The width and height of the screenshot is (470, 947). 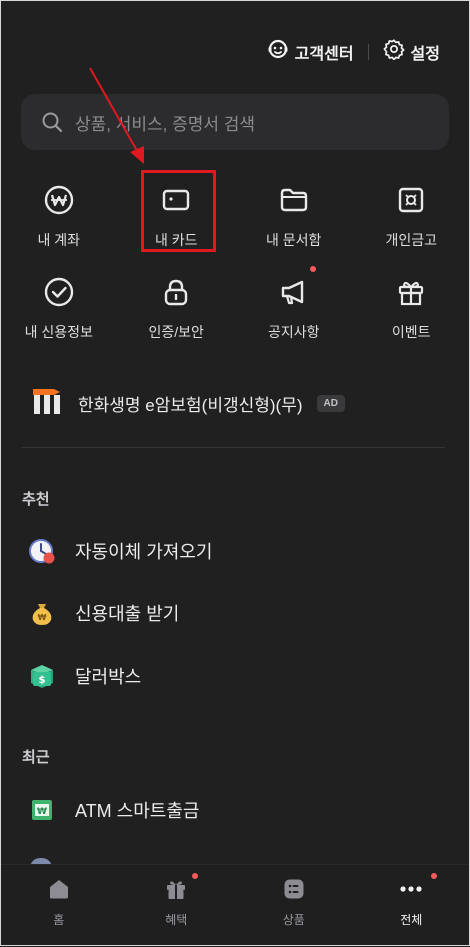 I want to click on recommended-item-dollar-box: $ 달러박스, so click(x=84, y=676).